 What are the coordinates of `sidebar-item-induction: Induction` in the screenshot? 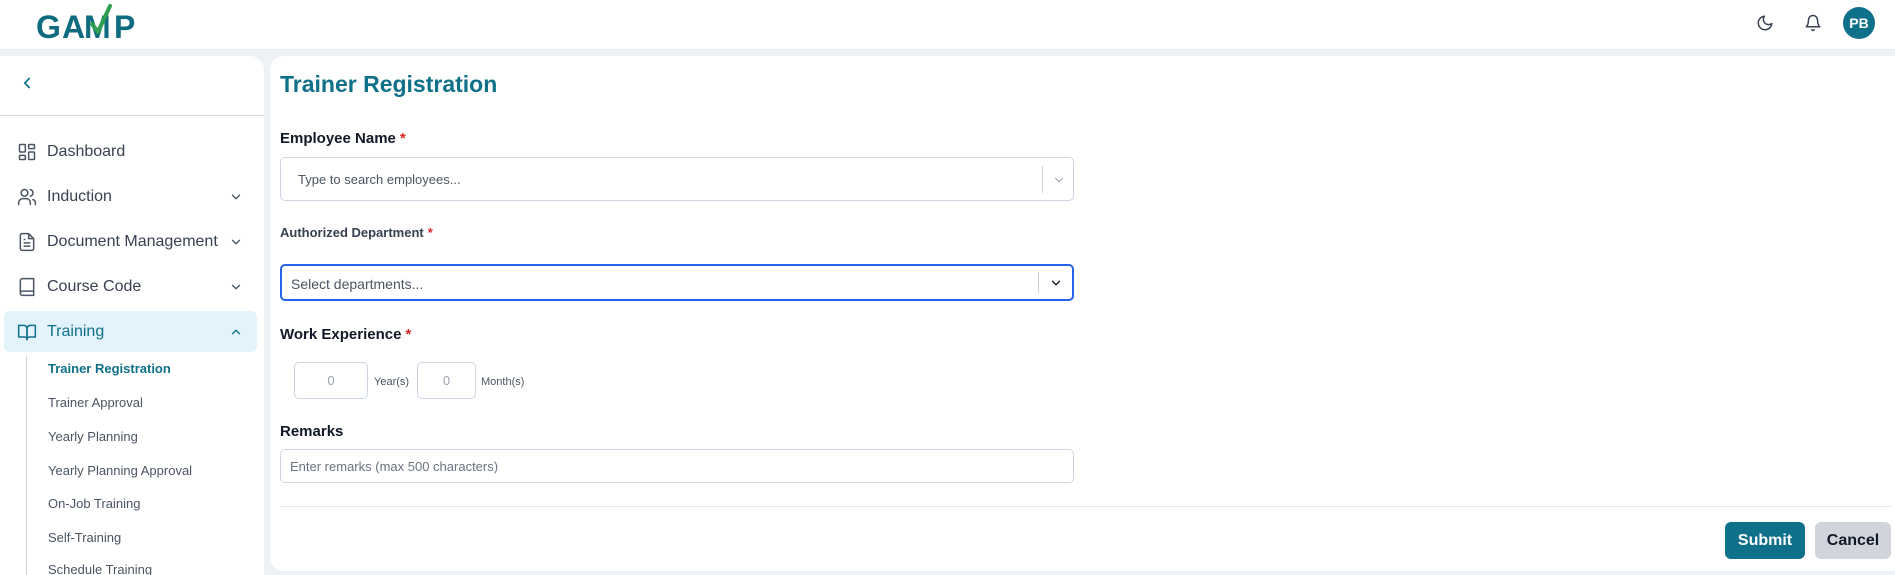 It's located at (130, 196).